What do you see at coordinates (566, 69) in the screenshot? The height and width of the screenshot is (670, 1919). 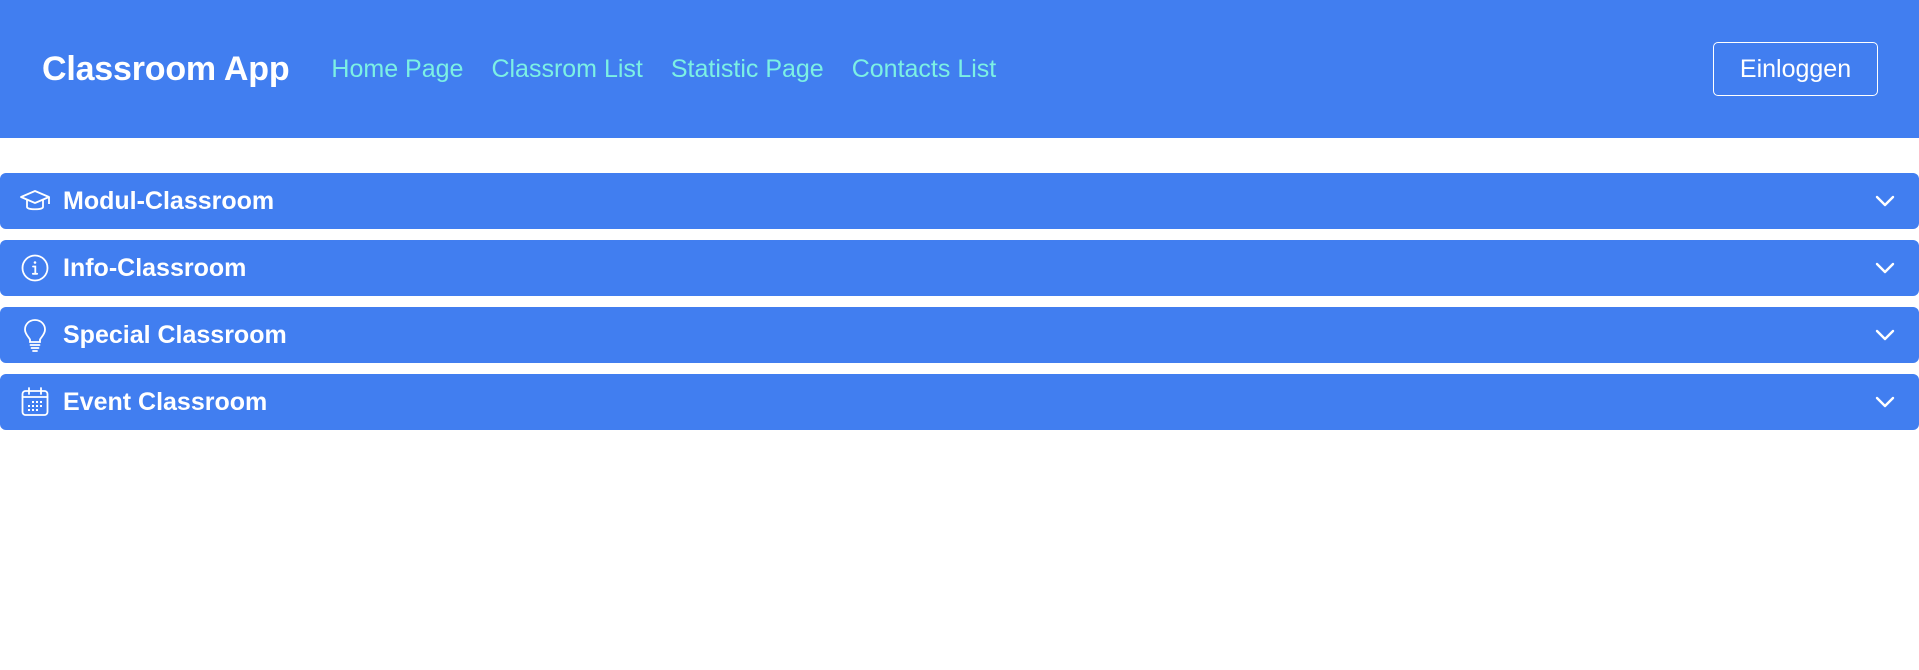 I see `nav-link-classroom-list: Classrom List` at bounding box center [566, 69].